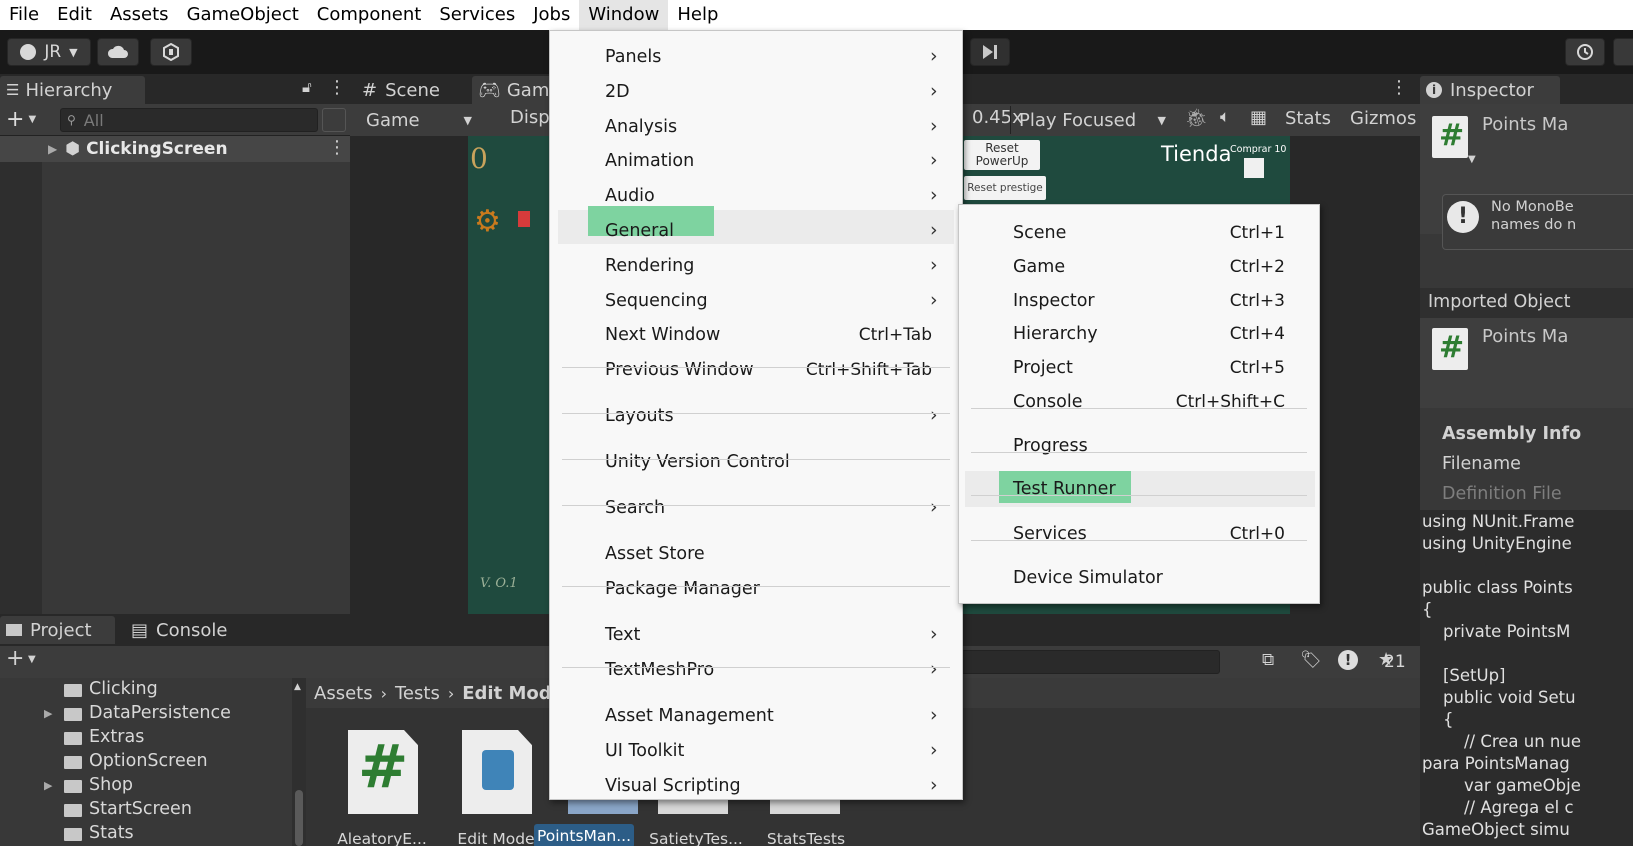  What do you see at coordinates (1139, 403) in the screenshot?
I see `submenu-item-console: Console Ctrl+Shift+C` at bounding box center [1139, 403].